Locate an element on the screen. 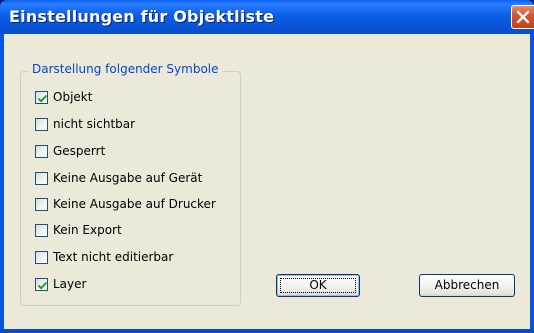 The width and height of the screenshot is (534, 333). focus-rectangle is located at coordinates (318, 285).